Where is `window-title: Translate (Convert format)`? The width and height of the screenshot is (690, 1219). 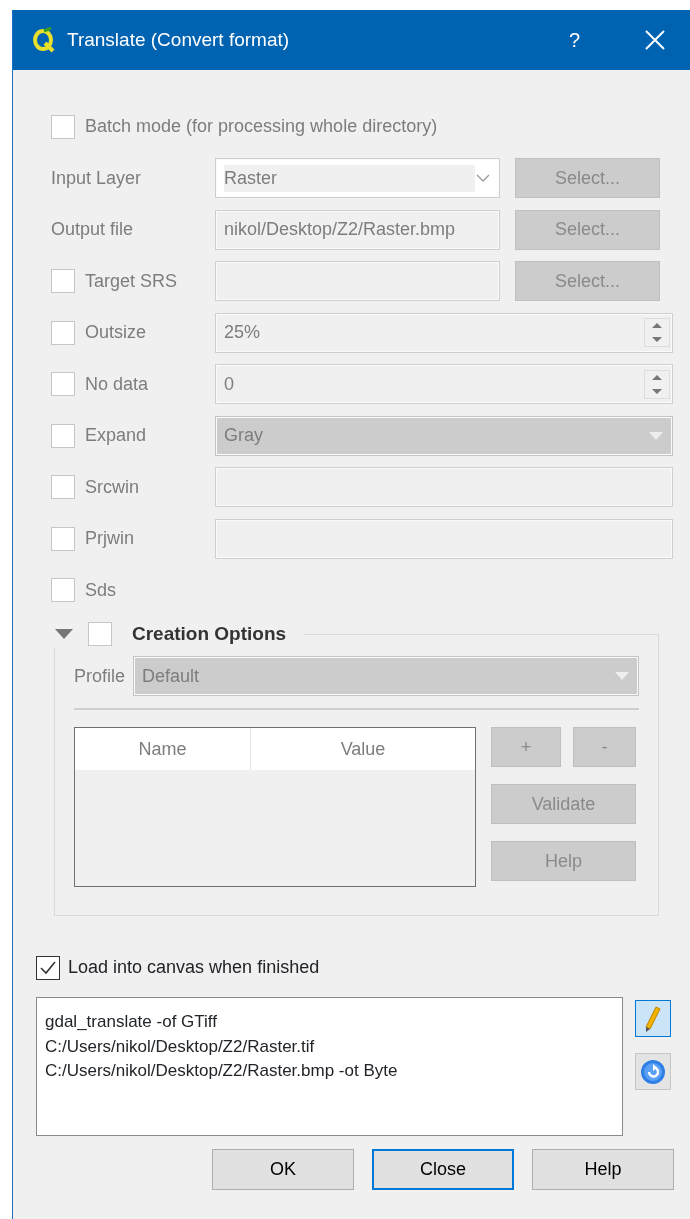 window-title: Translate (Convert format) is located at coordinates (179, 39).